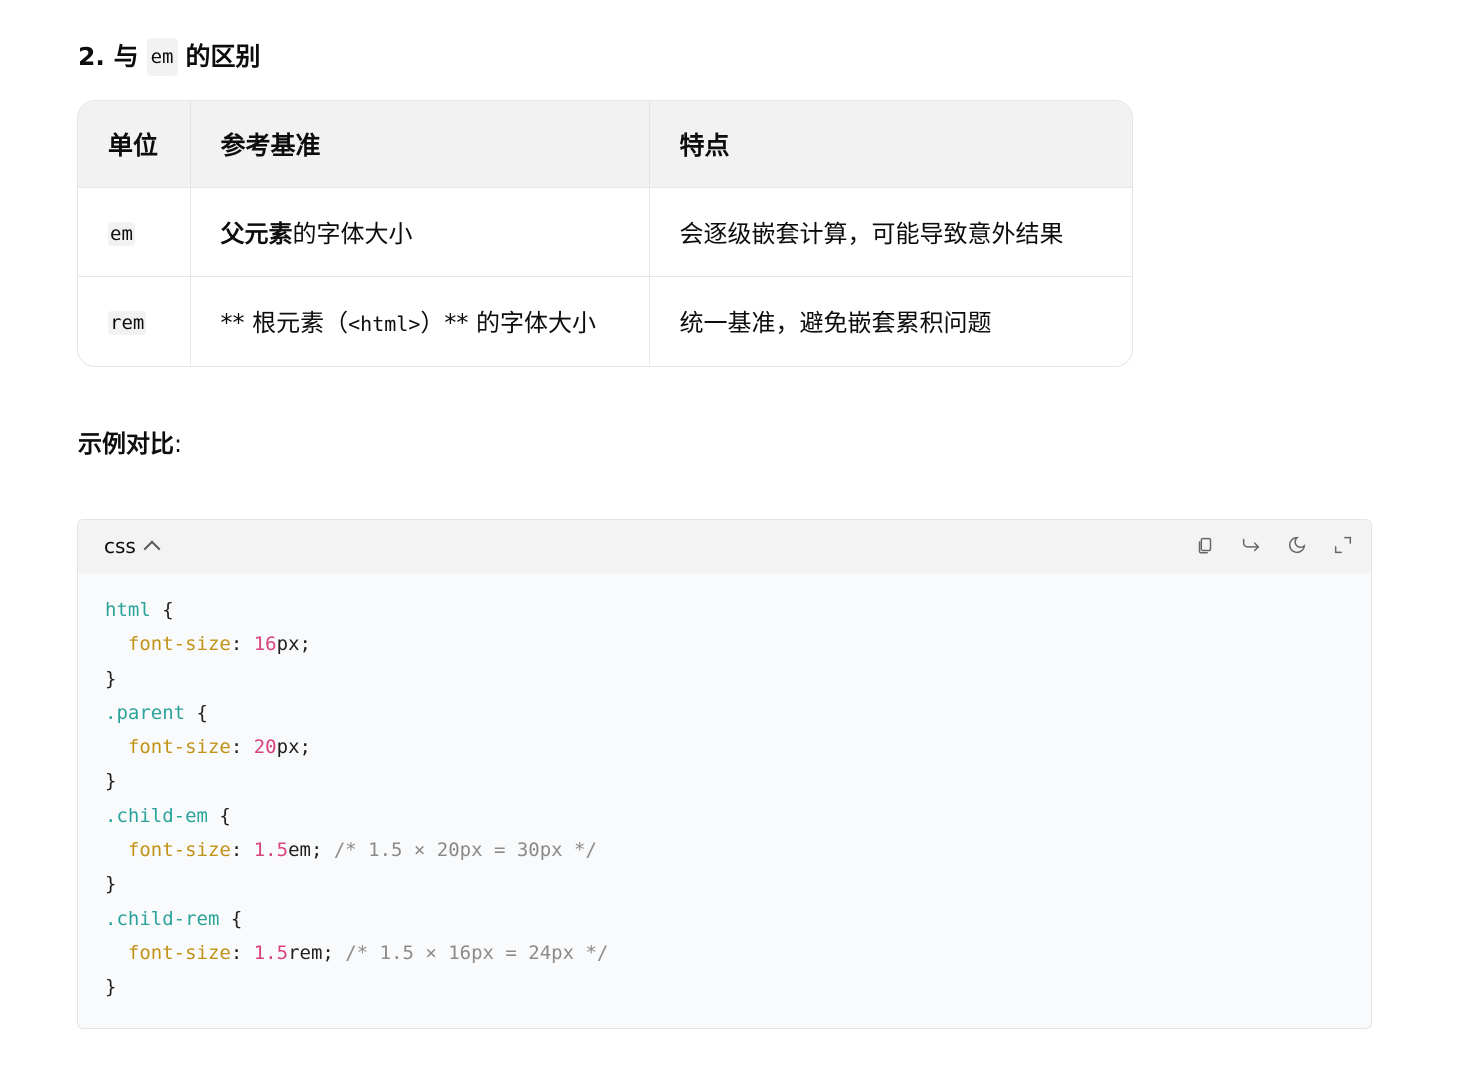 The width and height of the screenshot is (1462, 1069). What do you see at coordinates (145, 712) in the screenshot?
I see `code-token-sel: .parent` at bounding box center [145, 712].